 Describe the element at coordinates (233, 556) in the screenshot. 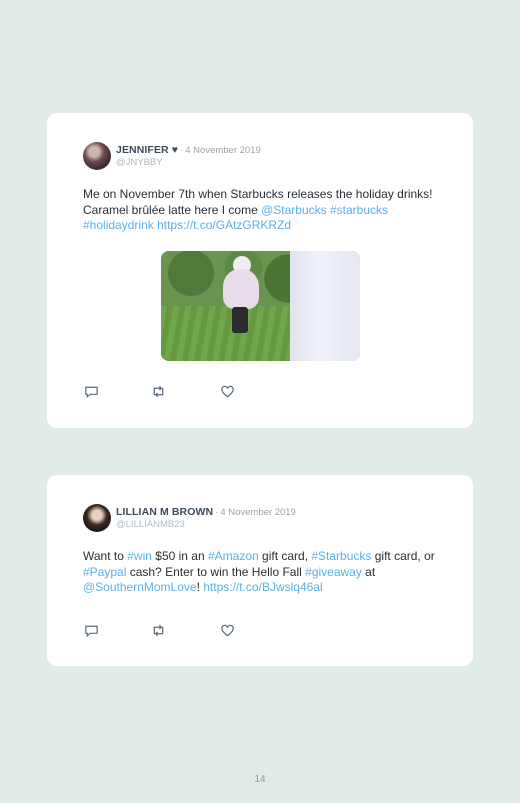

I see `hashtag-link: #Amazon` at that location.